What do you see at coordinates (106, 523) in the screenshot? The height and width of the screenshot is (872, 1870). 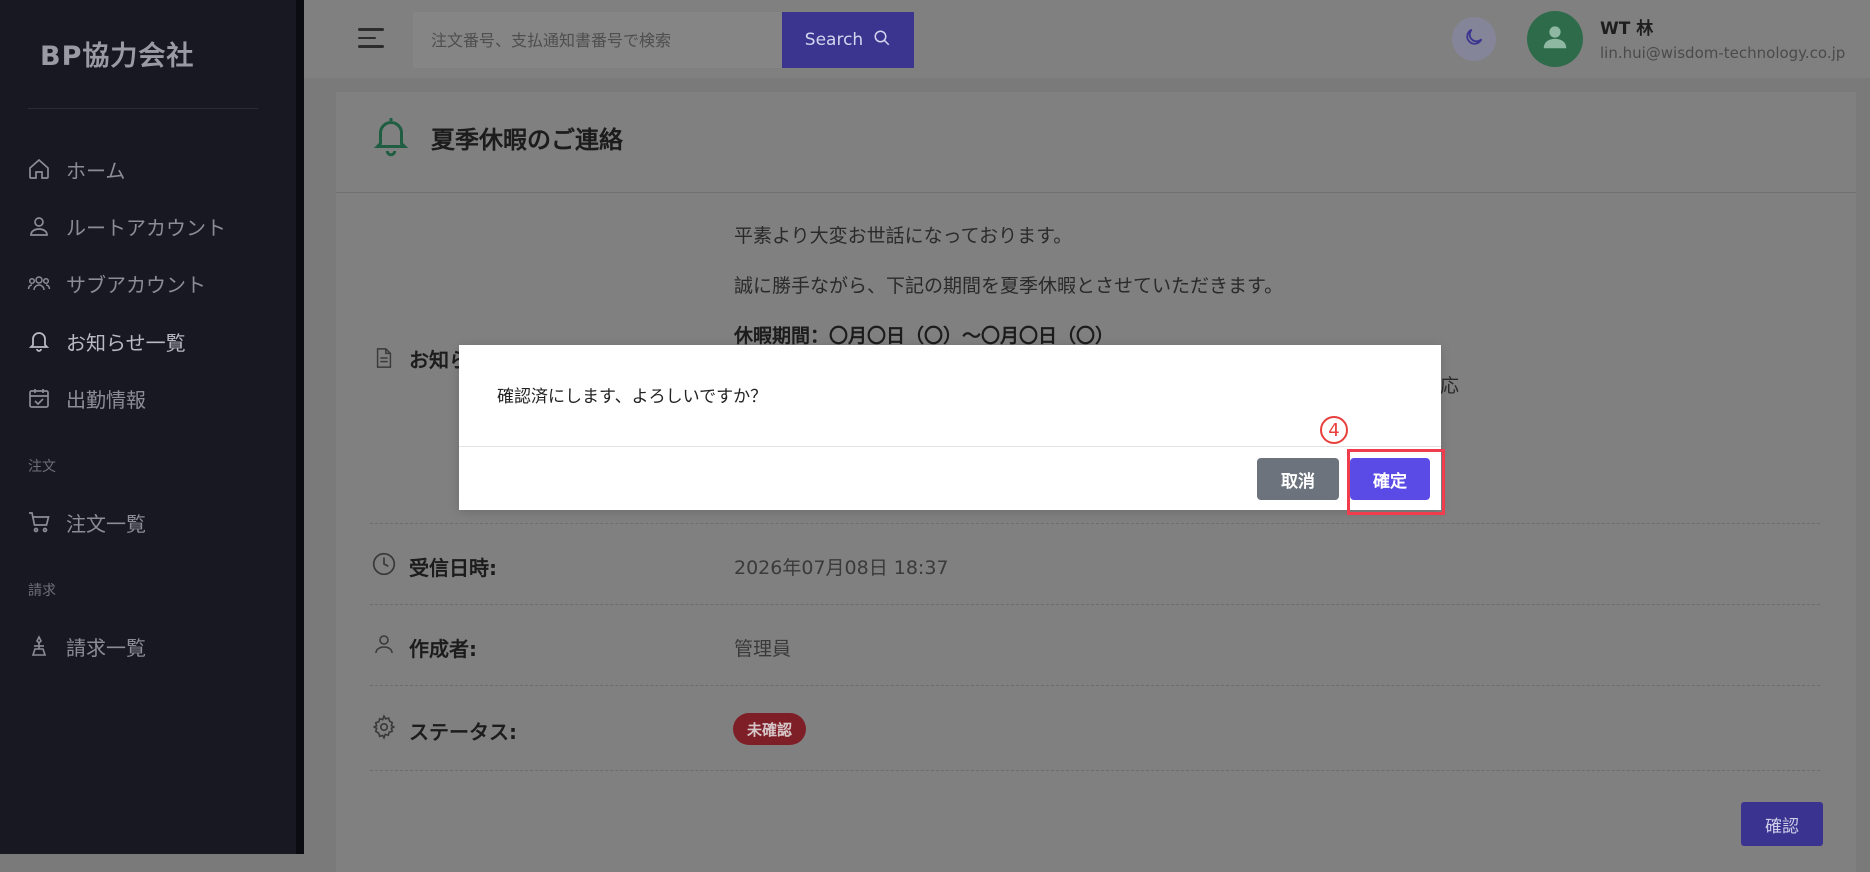 I see `sidebar-item-label: 注文一覧` at bounding box center [106, 523].